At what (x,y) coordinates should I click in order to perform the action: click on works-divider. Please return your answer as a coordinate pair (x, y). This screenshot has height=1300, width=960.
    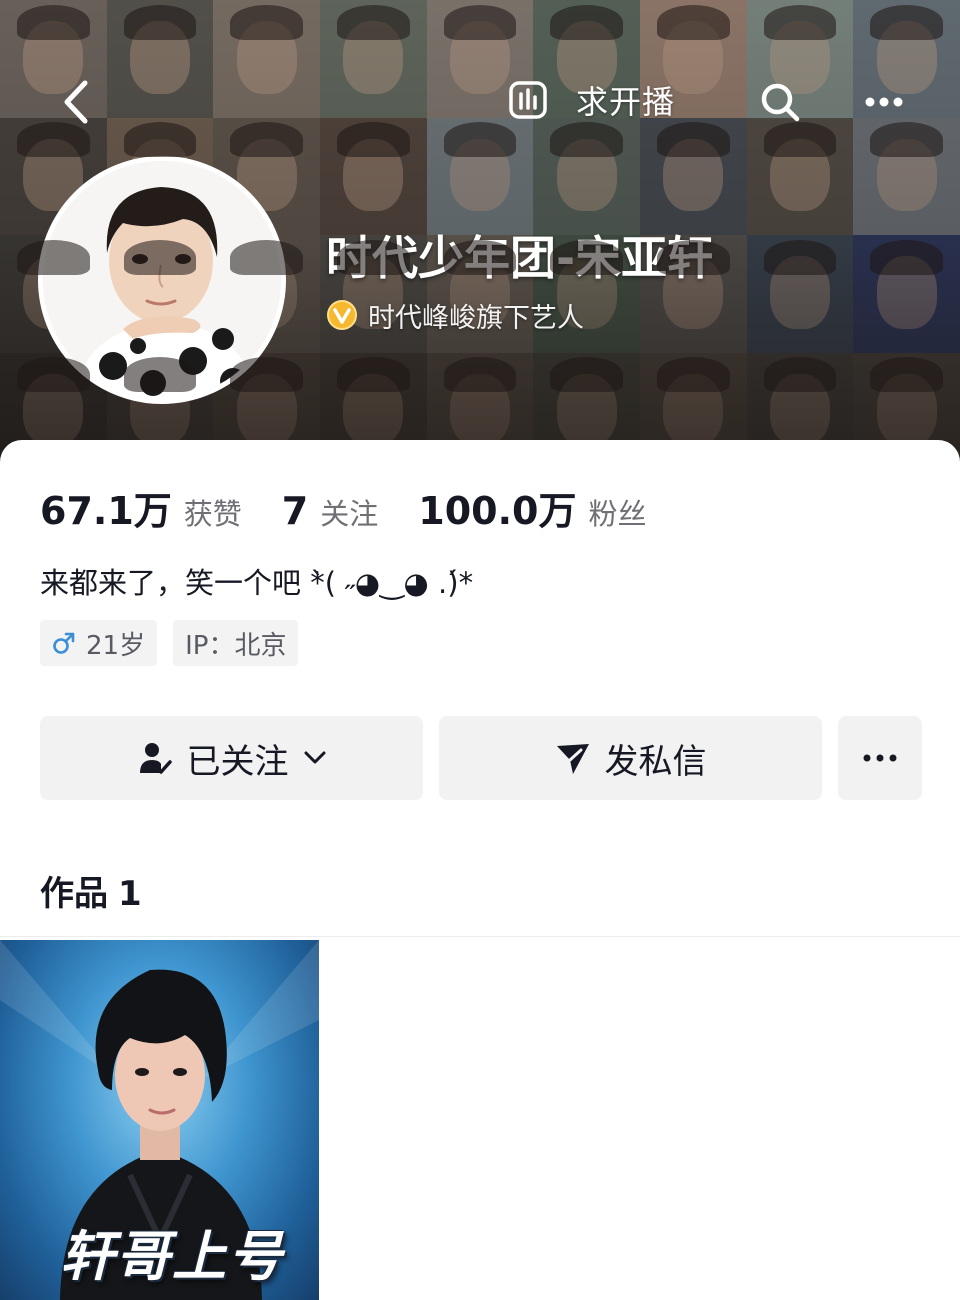
    Looking at the image, I should click on (480, 936).